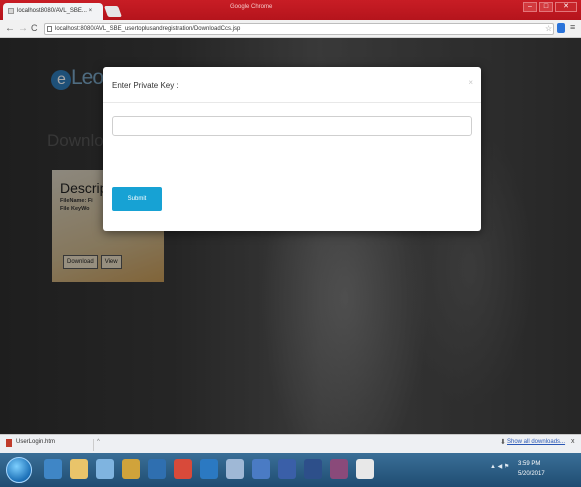  What do you see at coordinates (137, 199) in the screenshot?
I see `submit-button: Submit` at bounding box center [137, 199].